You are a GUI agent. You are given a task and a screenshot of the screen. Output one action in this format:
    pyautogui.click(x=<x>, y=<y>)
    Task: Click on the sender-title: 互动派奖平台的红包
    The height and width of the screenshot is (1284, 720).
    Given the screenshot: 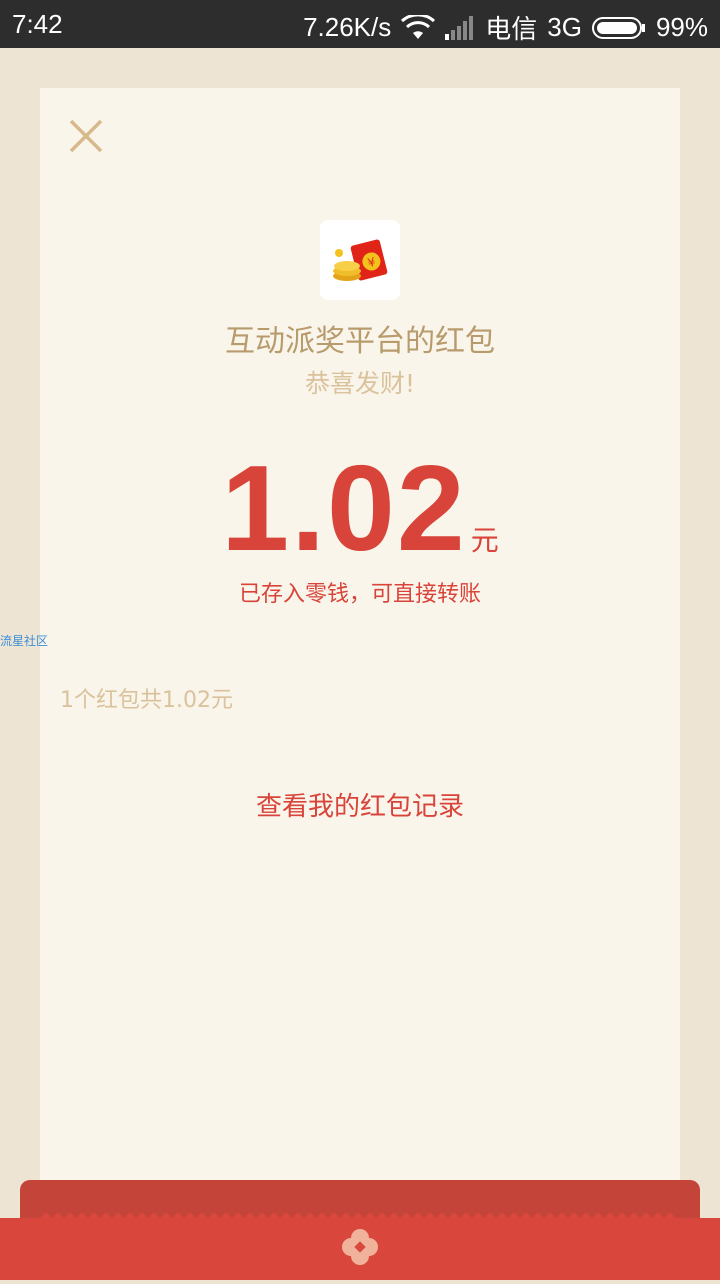 What is the action you would take?
    pyautogui.click(x=360, y=341)
    